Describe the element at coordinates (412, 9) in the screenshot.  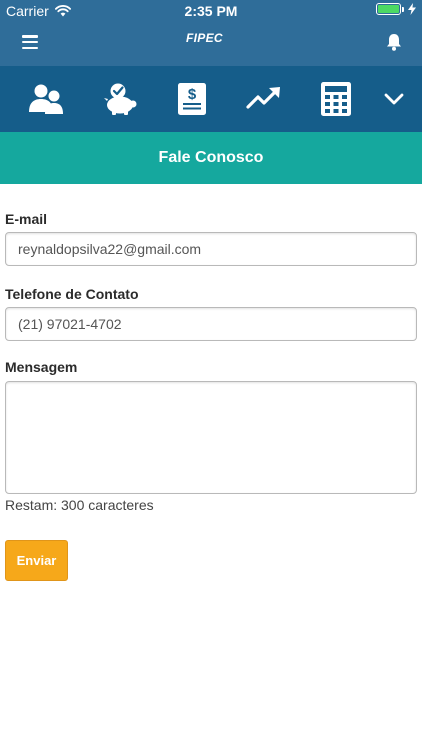
I see `charging-bolt-icon` at that location.